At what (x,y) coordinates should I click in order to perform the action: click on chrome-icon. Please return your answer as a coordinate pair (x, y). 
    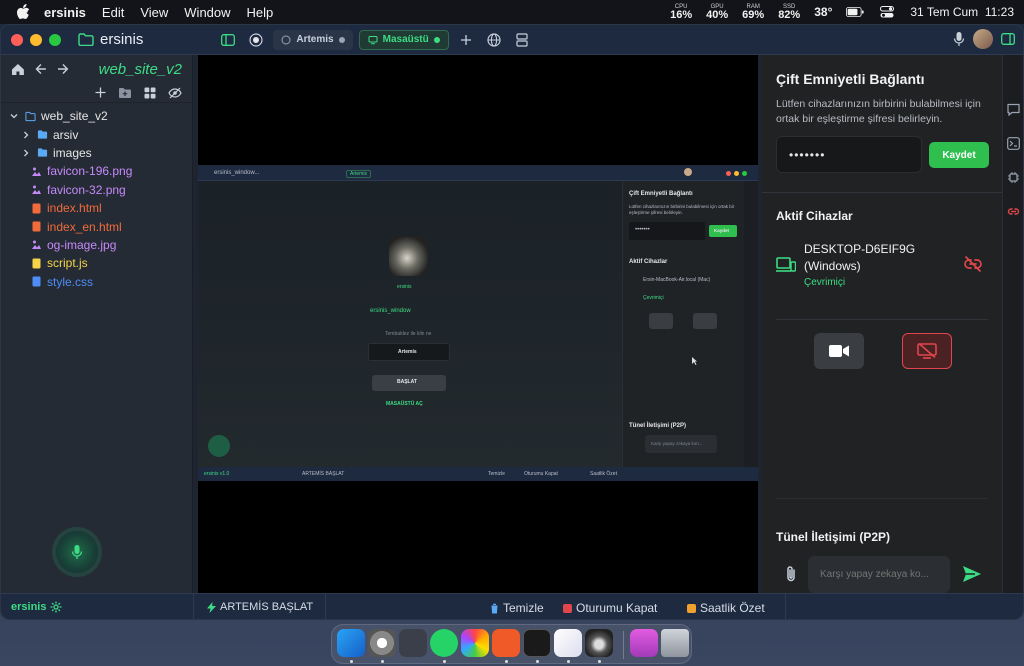
    Looking at the image, I should click on (382, 643).